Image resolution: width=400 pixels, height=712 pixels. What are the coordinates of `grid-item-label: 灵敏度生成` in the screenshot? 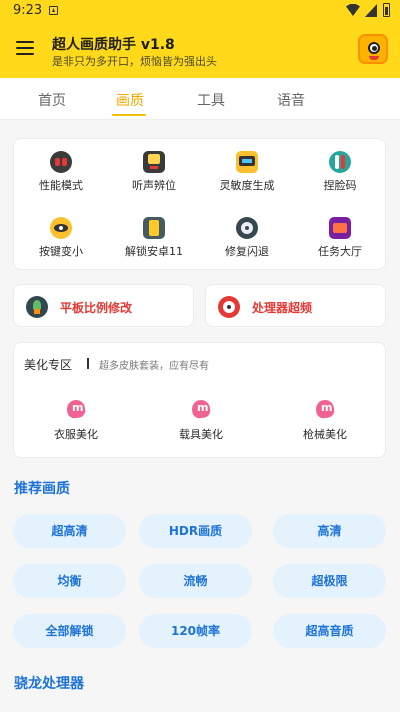 It's located at (247, 185).